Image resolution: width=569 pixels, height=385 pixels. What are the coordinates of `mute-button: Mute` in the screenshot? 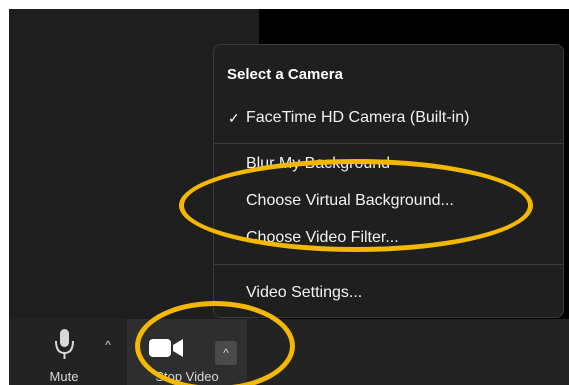 It's located at (64, 352).